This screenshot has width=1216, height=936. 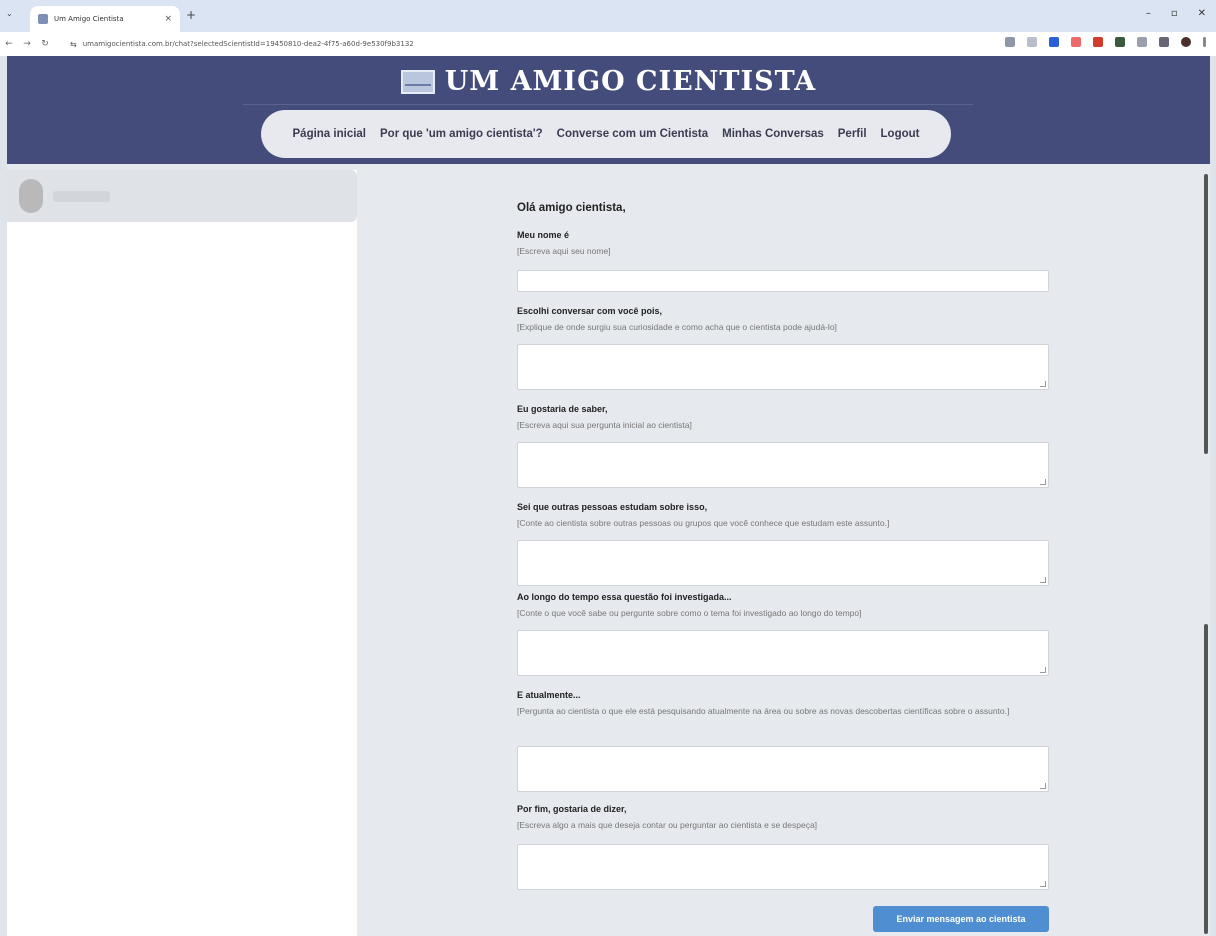 I want to click on browser-tabstrip: ⌄ Um Amigo Cientista × + – ▫ ✕, so click(x=608, y=16).